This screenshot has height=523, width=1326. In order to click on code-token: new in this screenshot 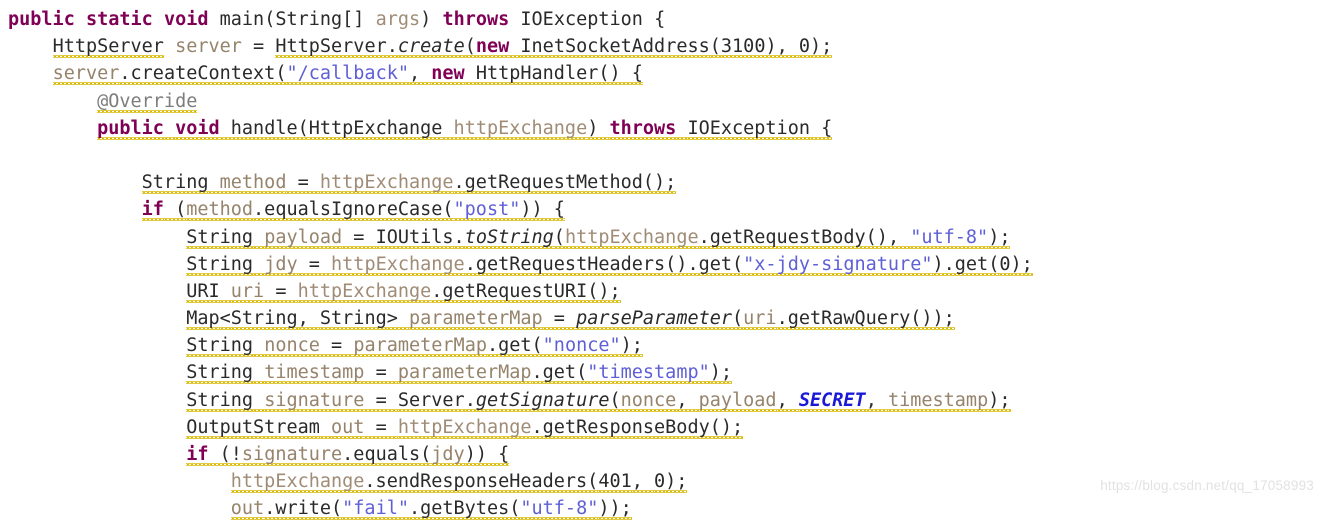, I will do `click(448, 74)`.